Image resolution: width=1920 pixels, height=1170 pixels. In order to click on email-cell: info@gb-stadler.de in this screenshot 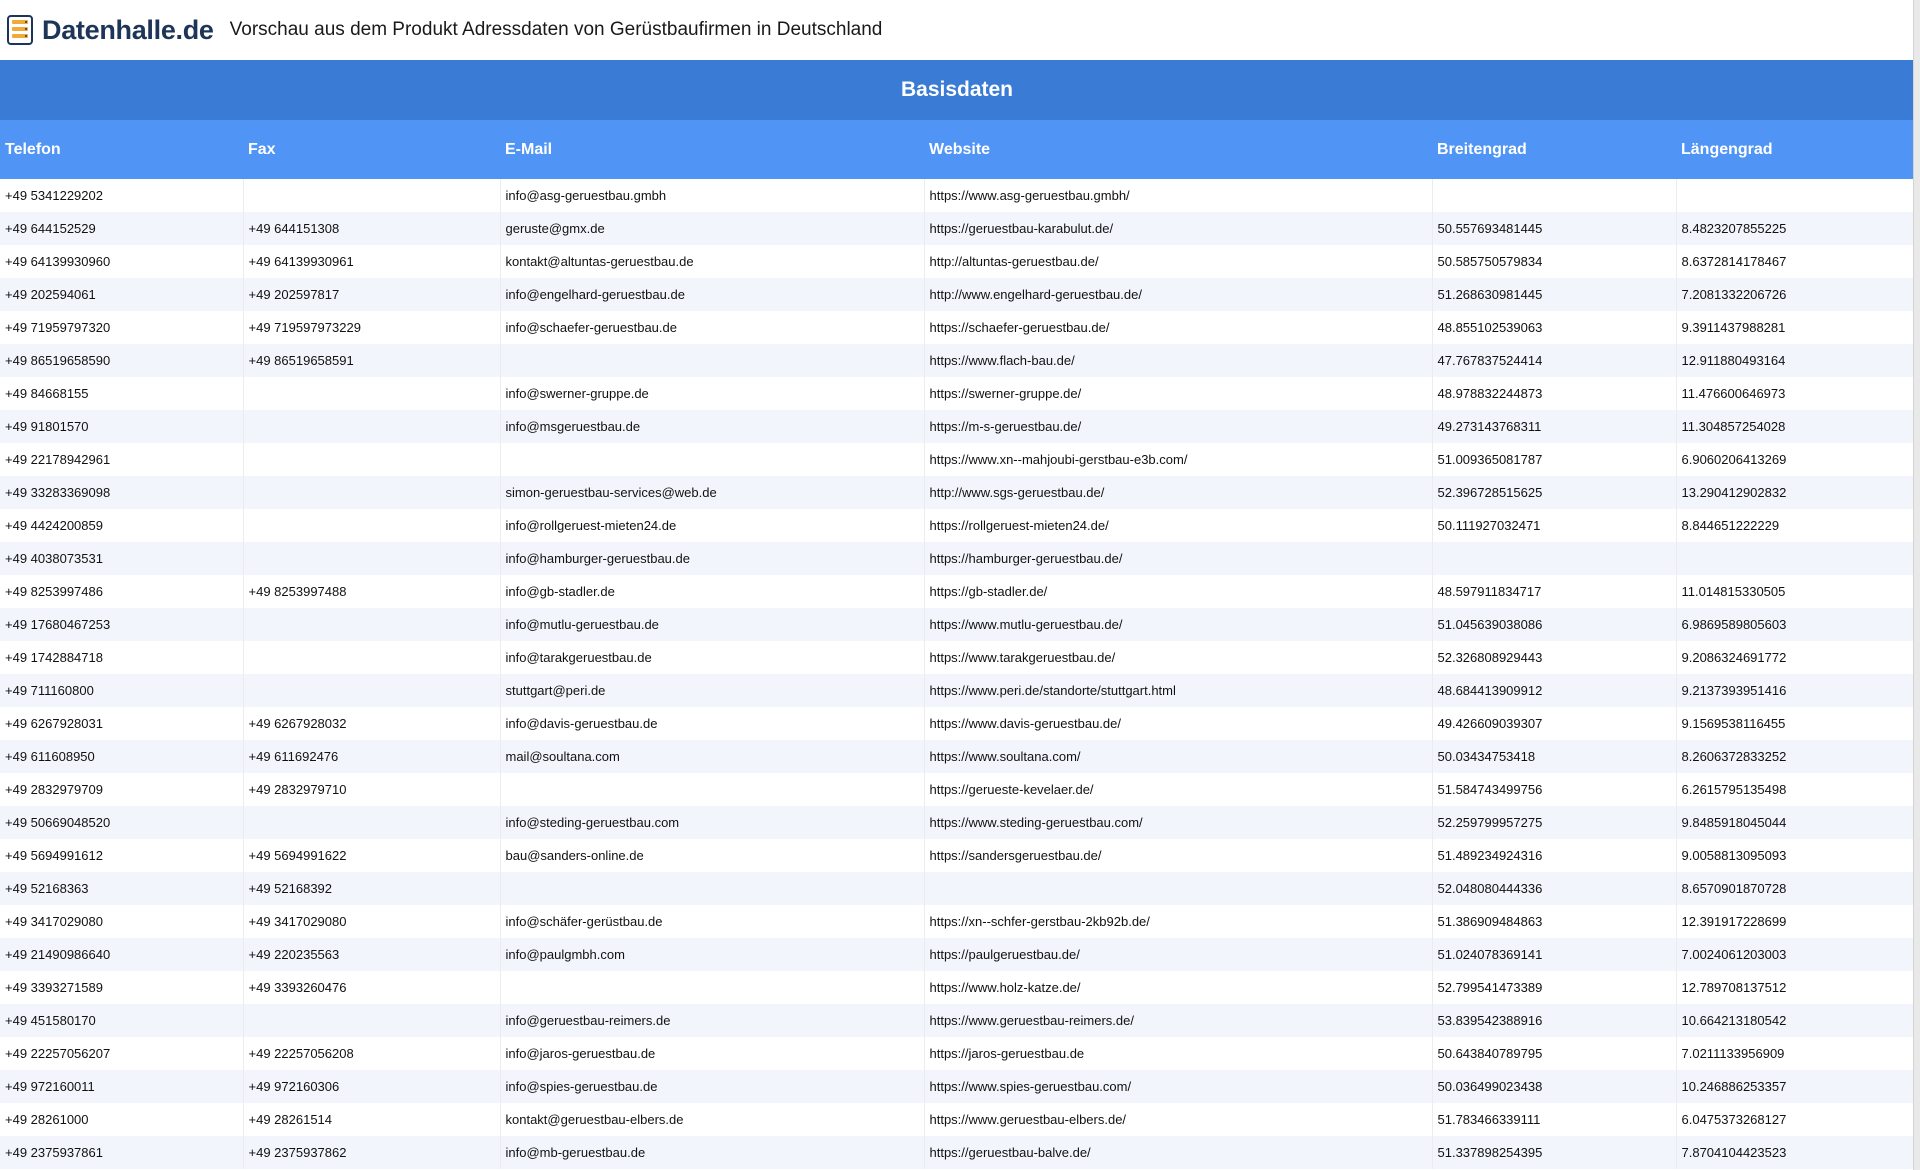, I will do `click(712, 591)`.